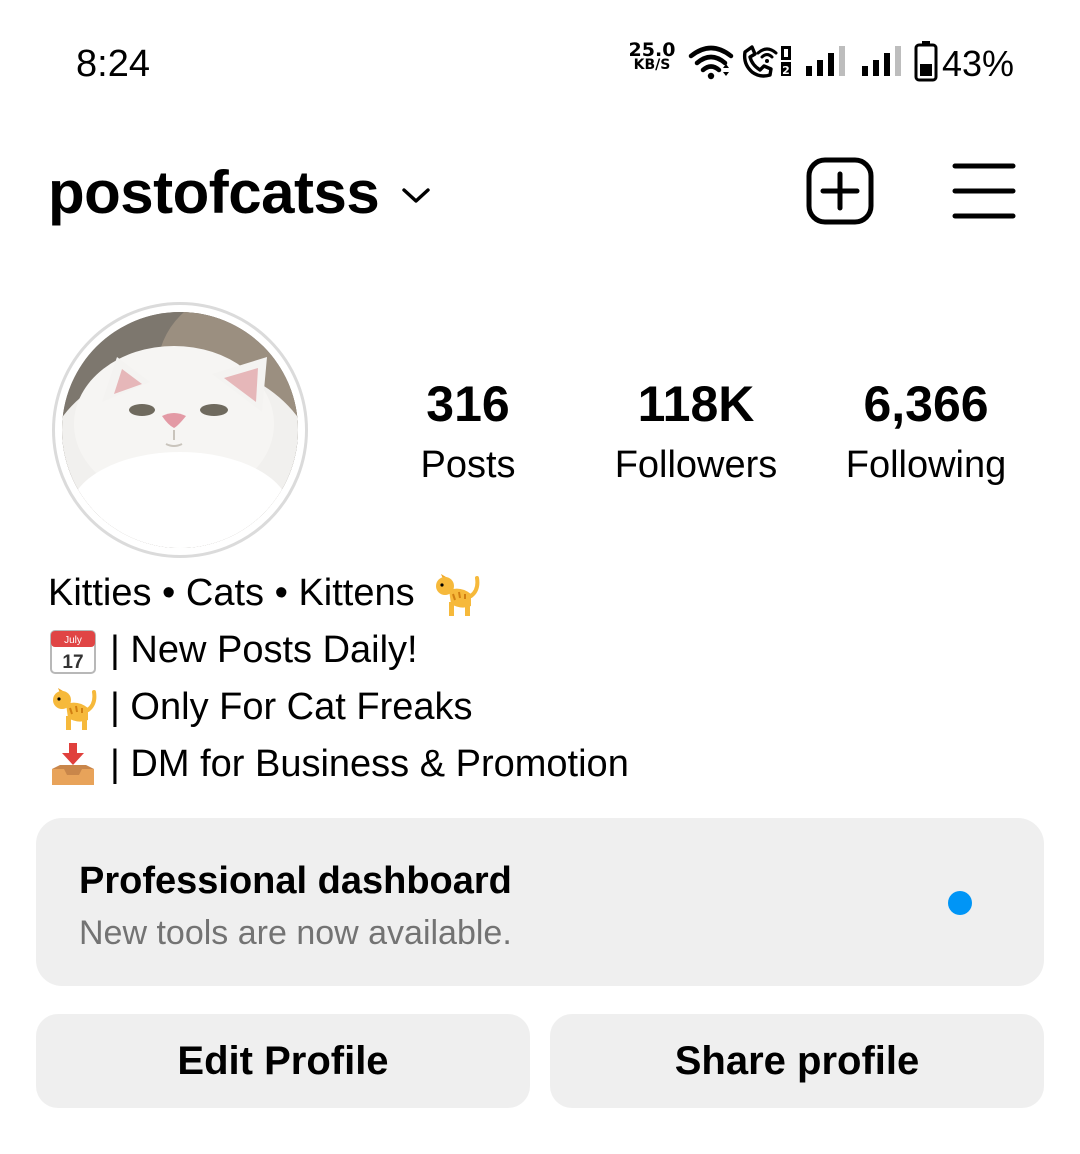 This screenshot has width=1080, height=1154. I want to click on bio-line: | Only For Cat Freaks, so click(338, 706).